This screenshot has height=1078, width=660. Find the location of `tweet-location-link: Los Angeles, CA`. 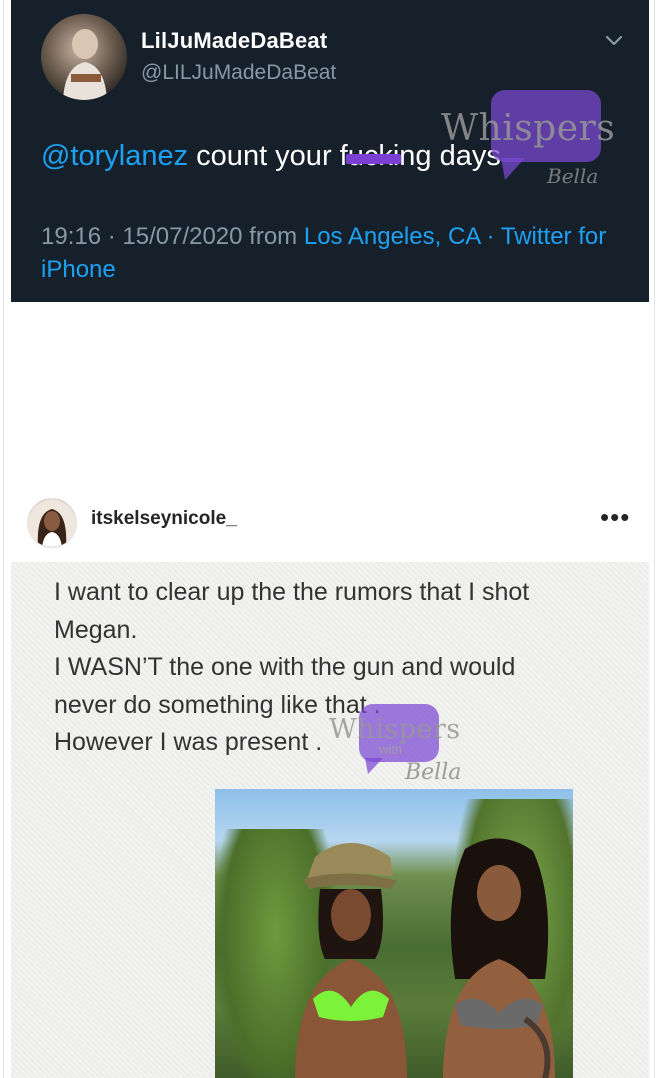

tweet-location-link: Los Angeles, CA is located at coordinates (392, 236).